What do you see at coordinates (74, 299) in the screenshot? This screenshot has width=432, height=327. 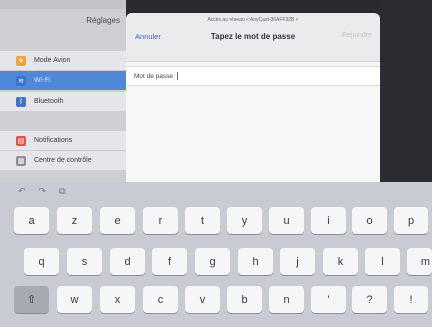 I see `key-w: w` at bounding box center [74, 299].